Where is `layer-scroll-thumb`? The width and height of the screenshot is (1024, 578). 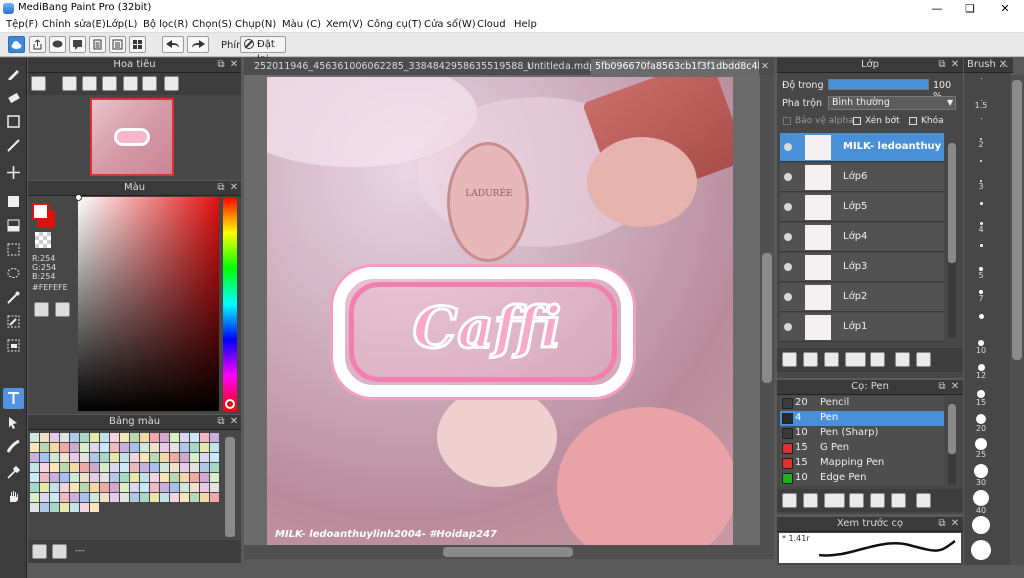
layer-scroll-thumb is located at coordinates (952, 203).